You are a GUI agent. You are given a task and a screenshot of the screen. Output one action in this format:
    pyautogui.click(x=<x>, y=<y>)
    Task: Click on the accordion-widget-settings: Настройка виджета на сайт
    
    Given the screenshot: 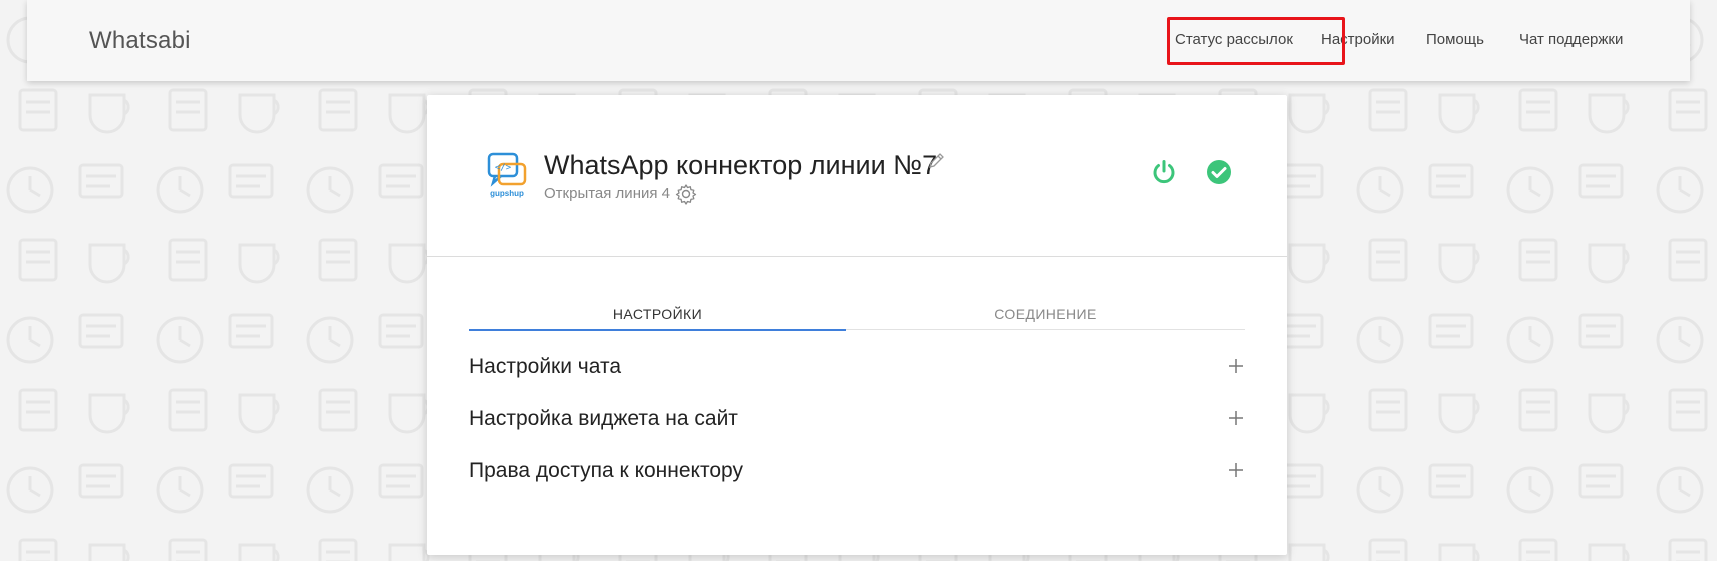 What is the action you would take?
    pyautogui.click(x=857, y=420)
    